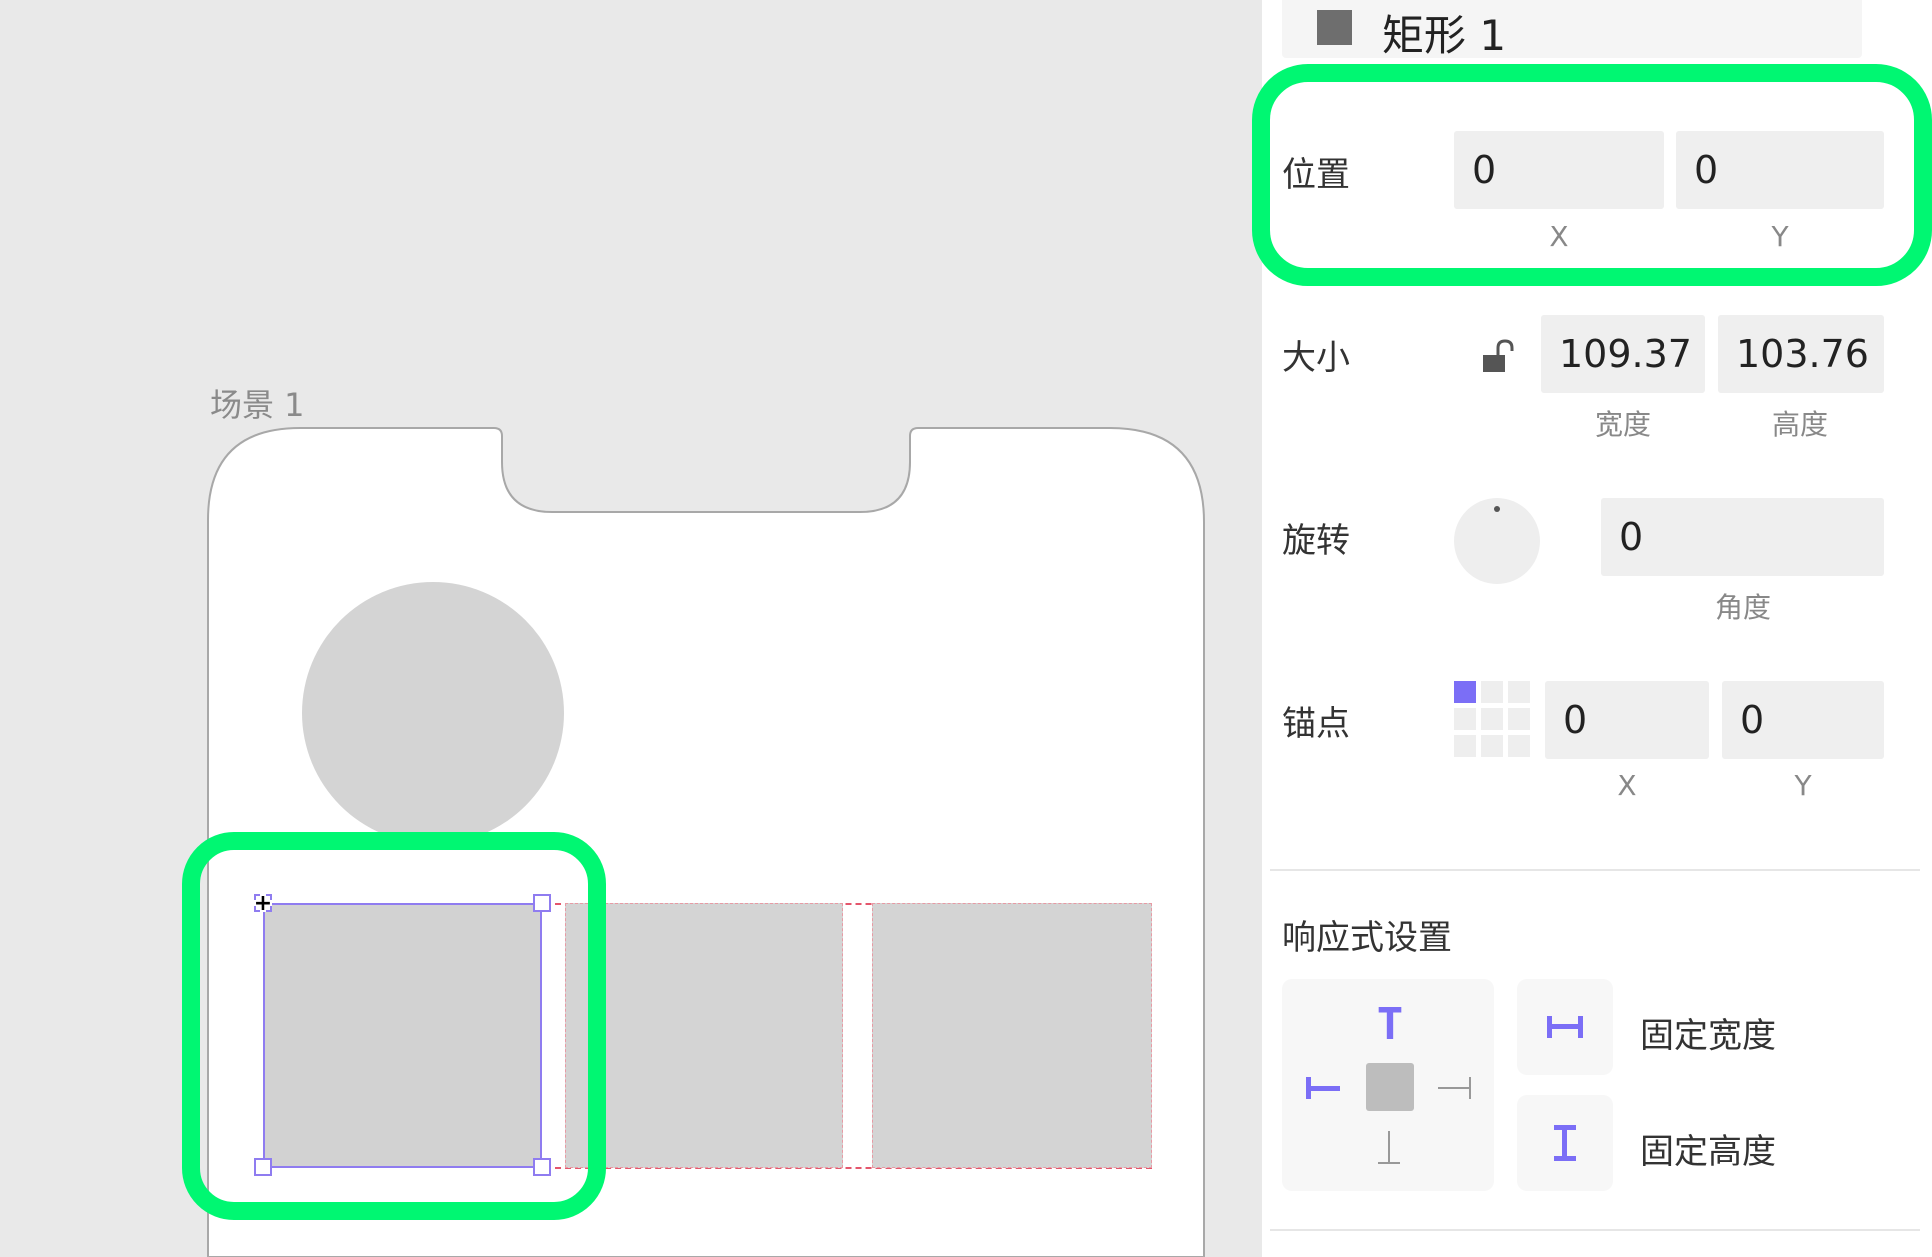  Describe the element at coordinates (1444, 35) in the screenshot. I see `layer-name: 矩形 1` at that location.